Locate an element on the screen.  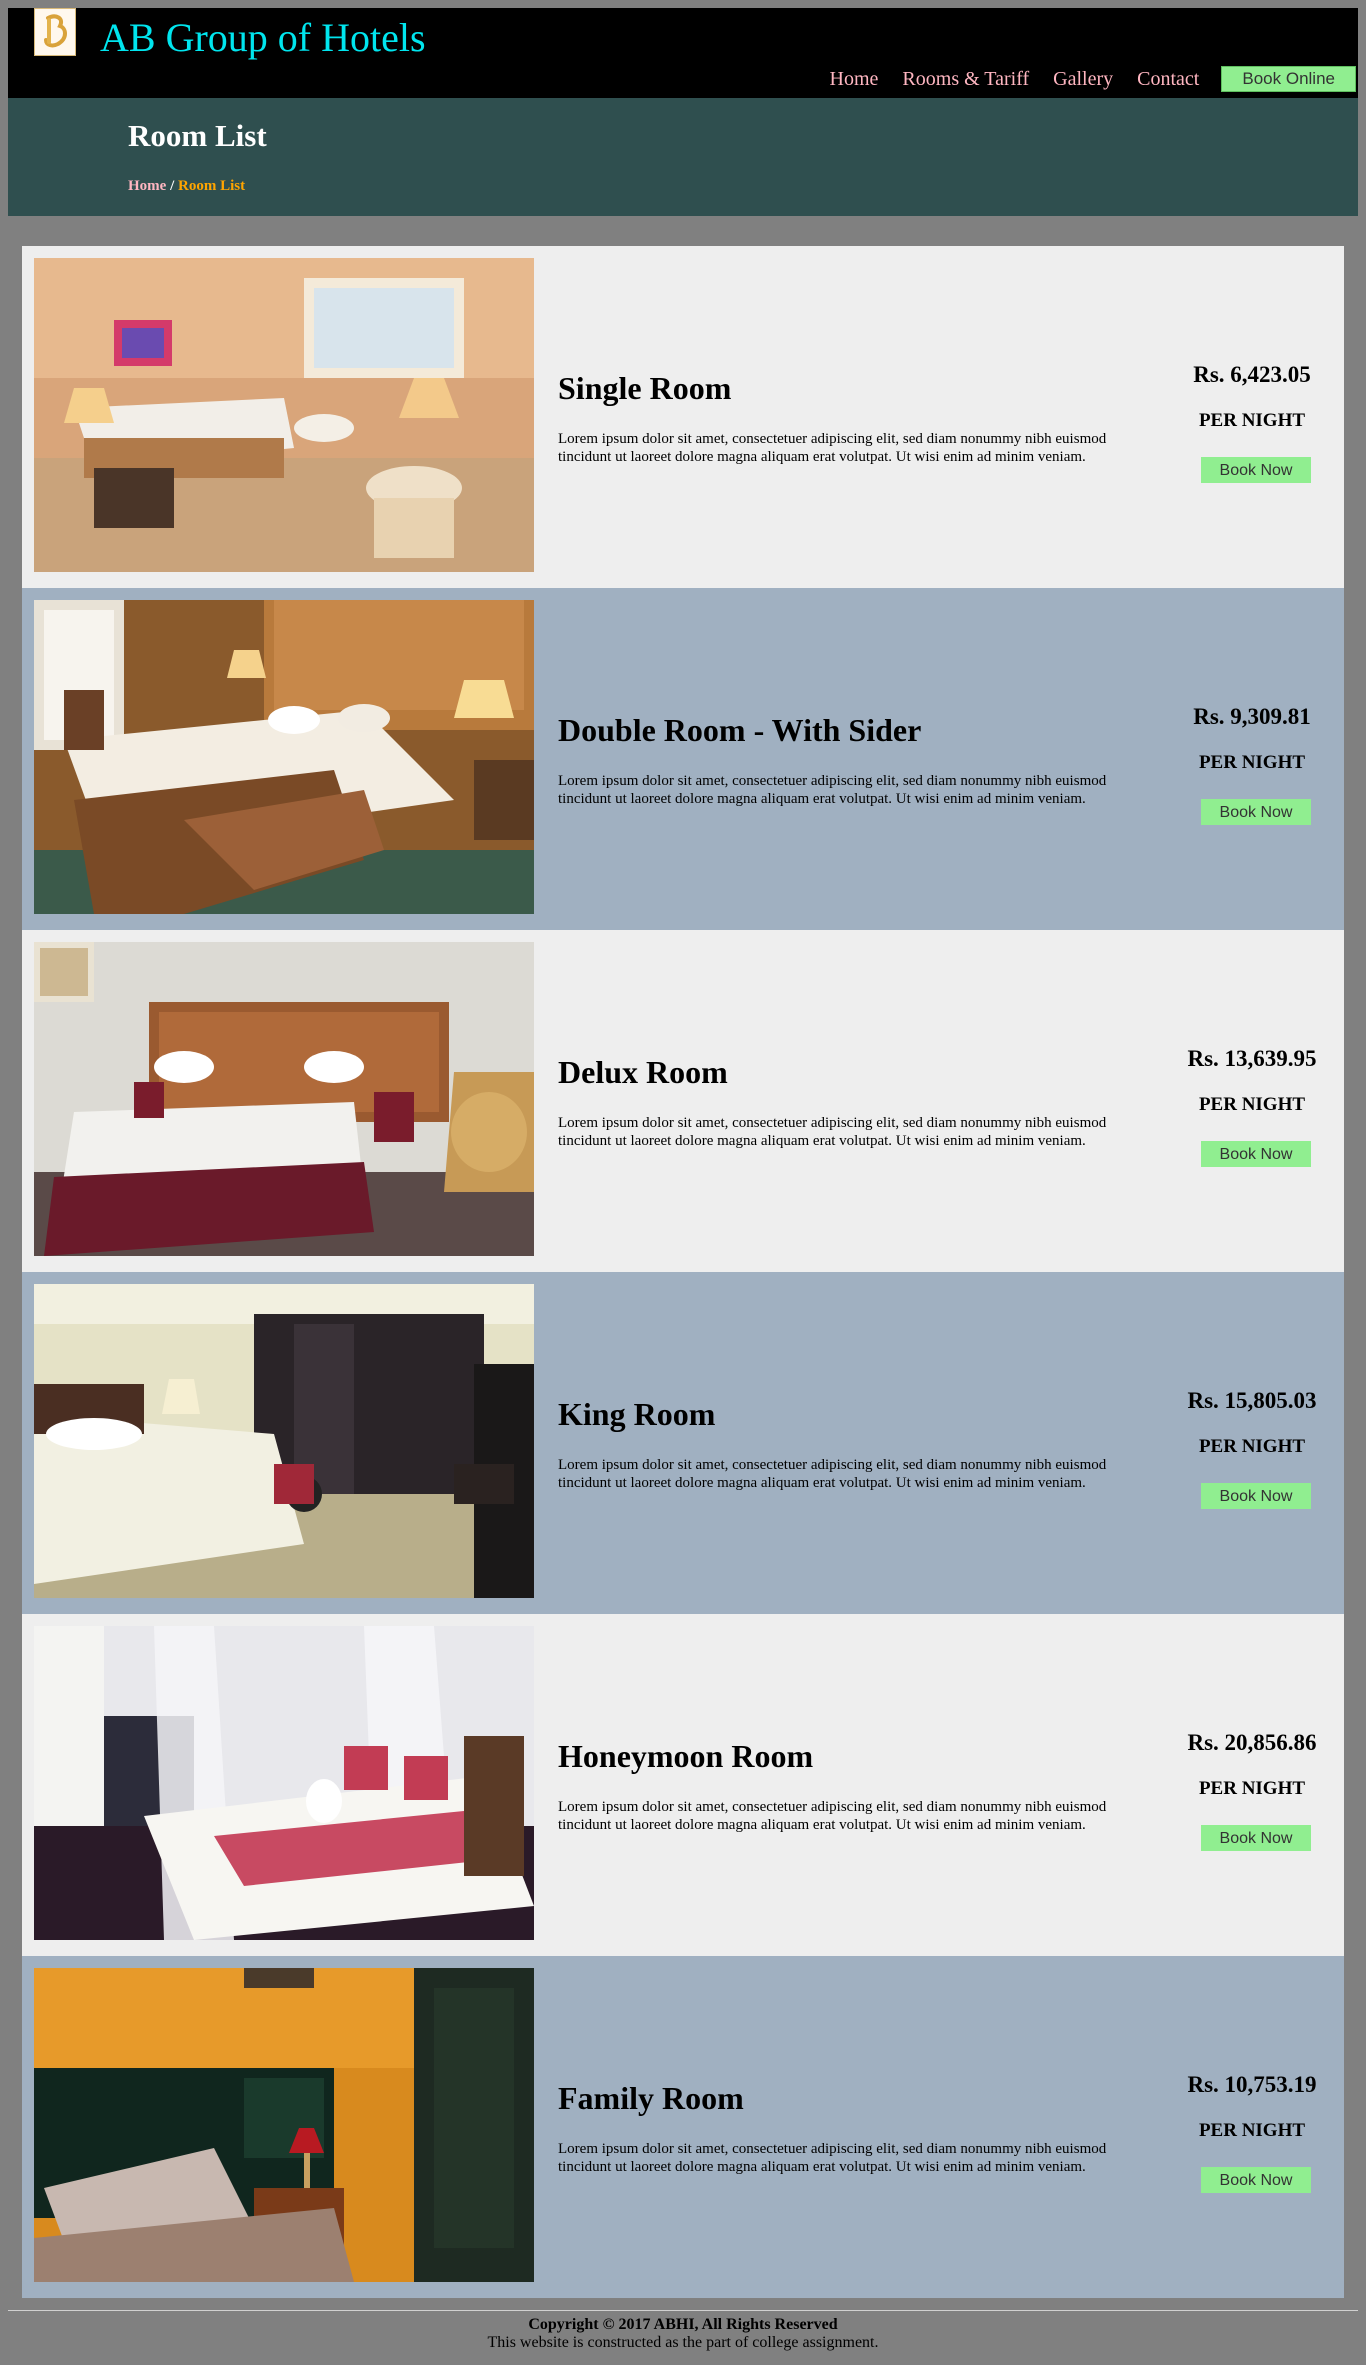
room-name: Delux Room is located at coordinates (643, 1072).